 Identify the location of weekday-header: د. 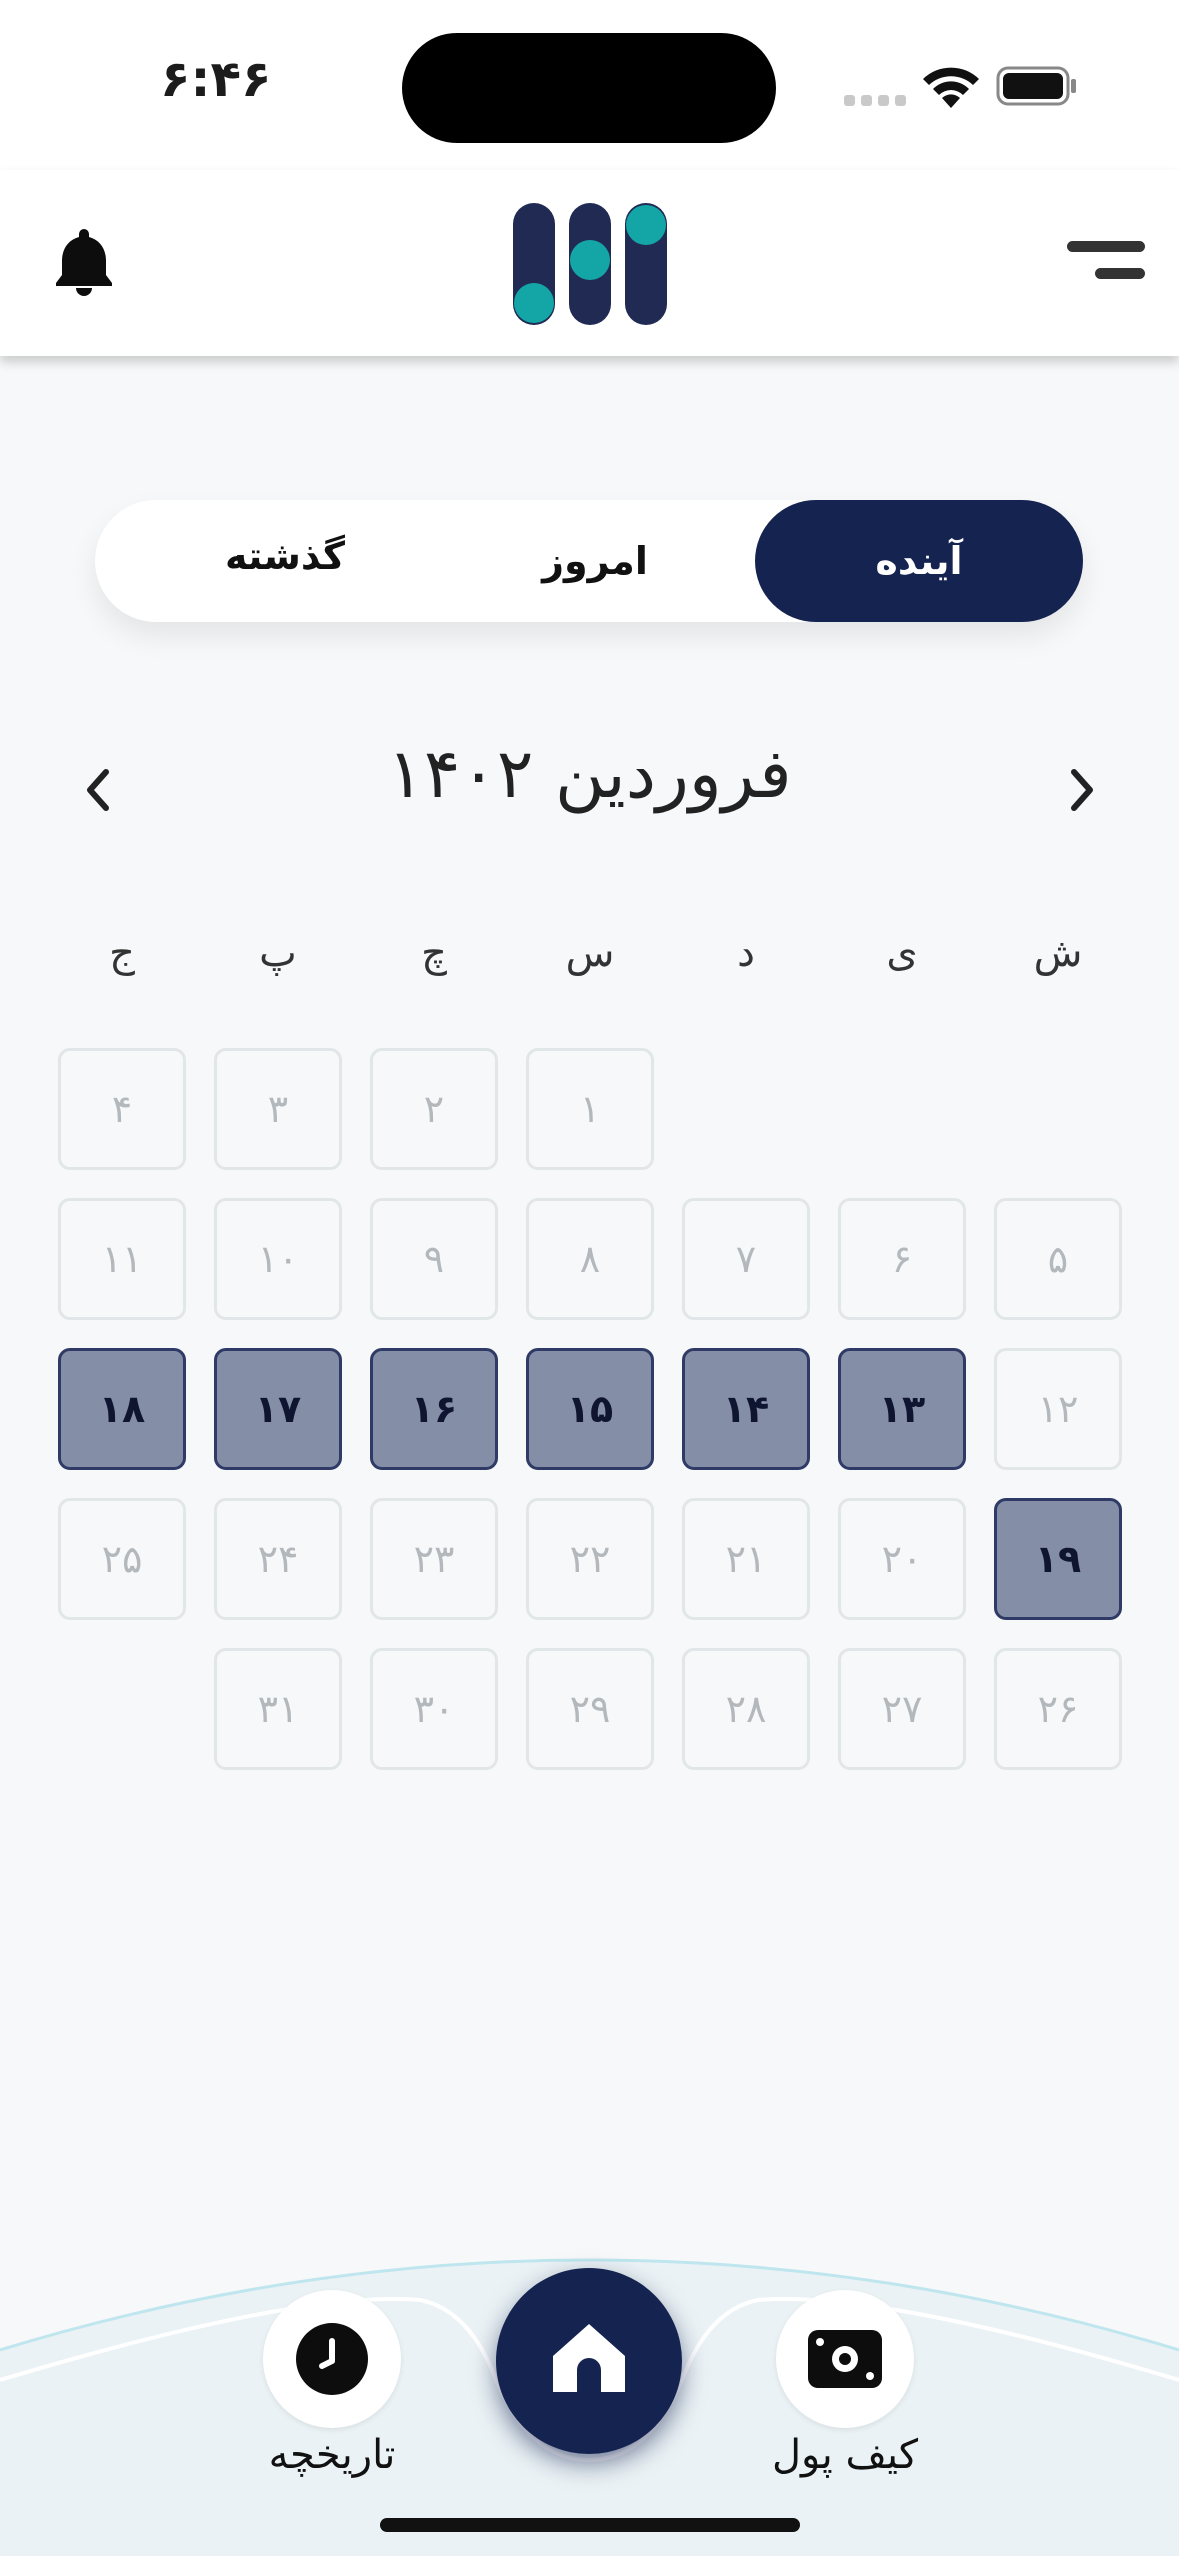
(746, 953).